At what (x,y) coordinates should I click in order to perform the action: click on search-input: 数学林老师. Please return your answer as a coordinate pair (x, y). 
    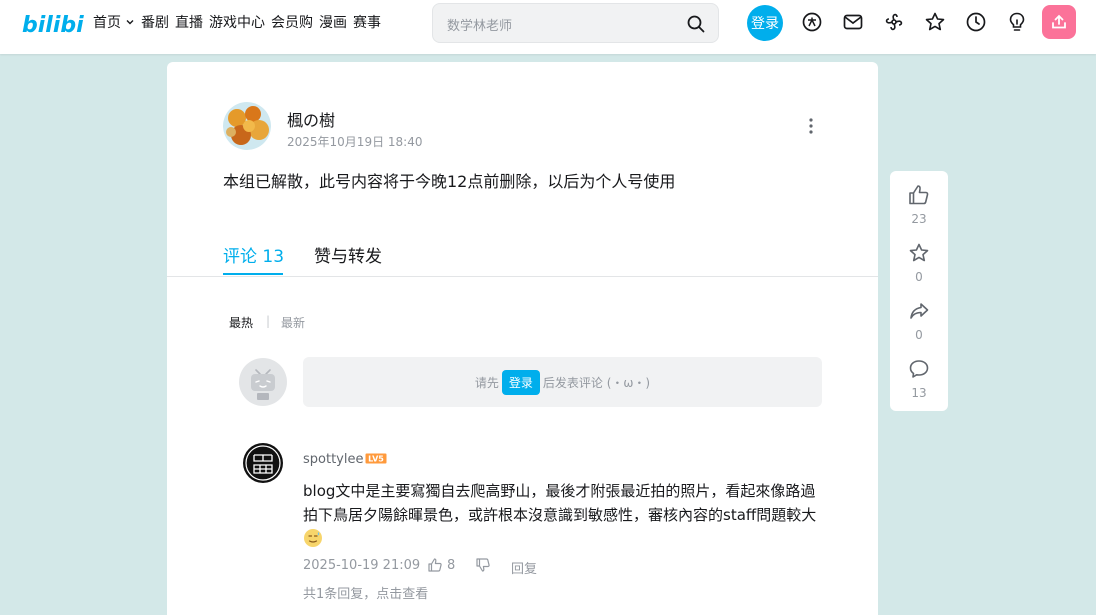
    Looking at the image, I should click on (575, 23).